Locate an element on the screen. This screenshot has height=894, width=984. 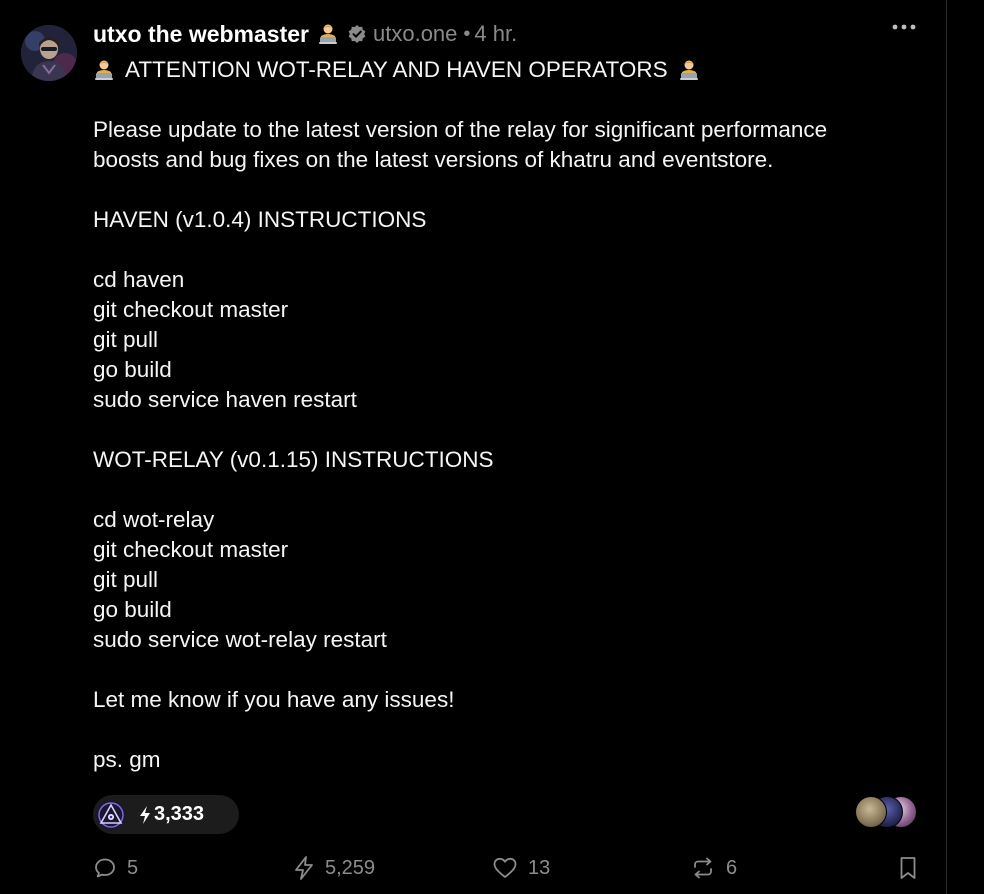
zapper-avatar is located at coordinates (871, 812).